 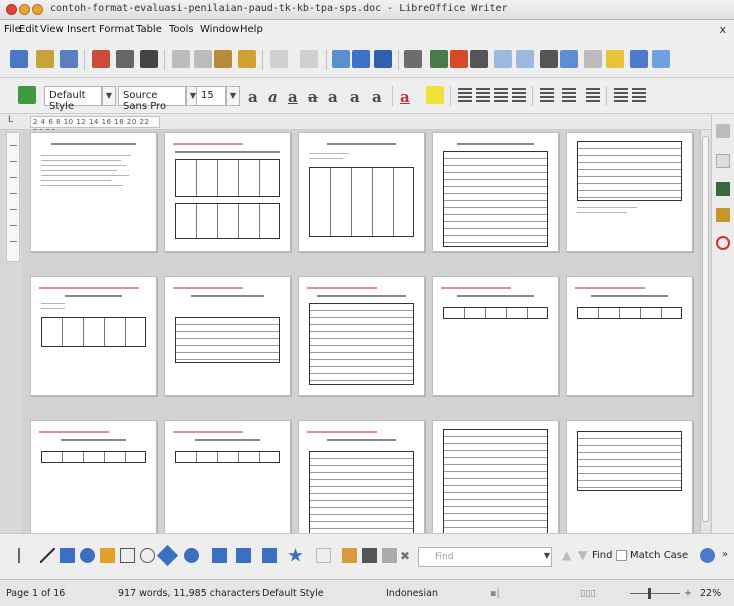 What do you see at coordinates (203, 59) in the screenshot?
I see `copy-icon` at bounding box center [203, 59].